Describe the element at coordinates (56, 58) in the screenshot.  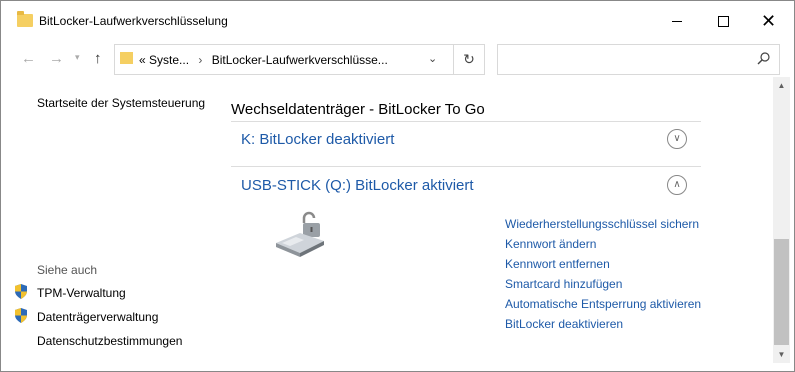
I see `forward-arrow-icon: →` at that location.